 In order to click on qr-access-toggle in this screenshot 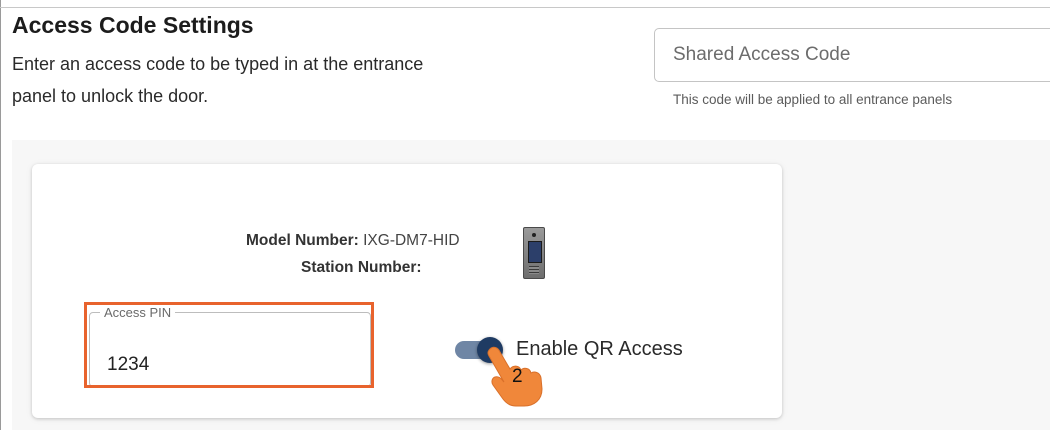, I will do `click(480, 350)`.